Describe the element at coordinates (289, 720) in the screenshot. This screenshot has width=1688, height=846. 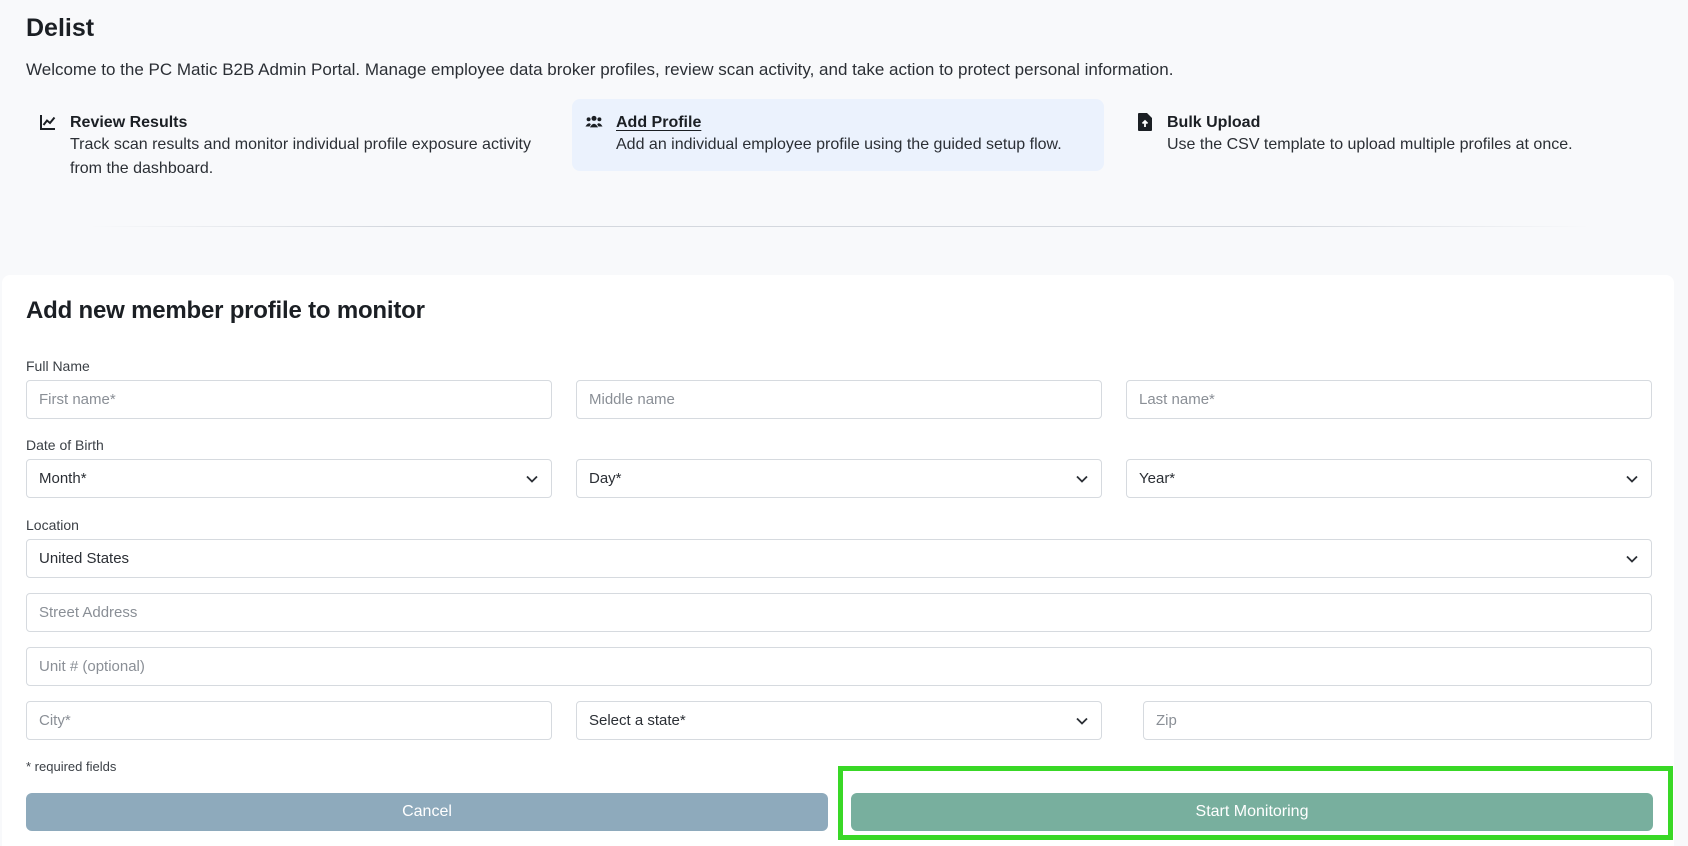
I see `city-input` at that location.